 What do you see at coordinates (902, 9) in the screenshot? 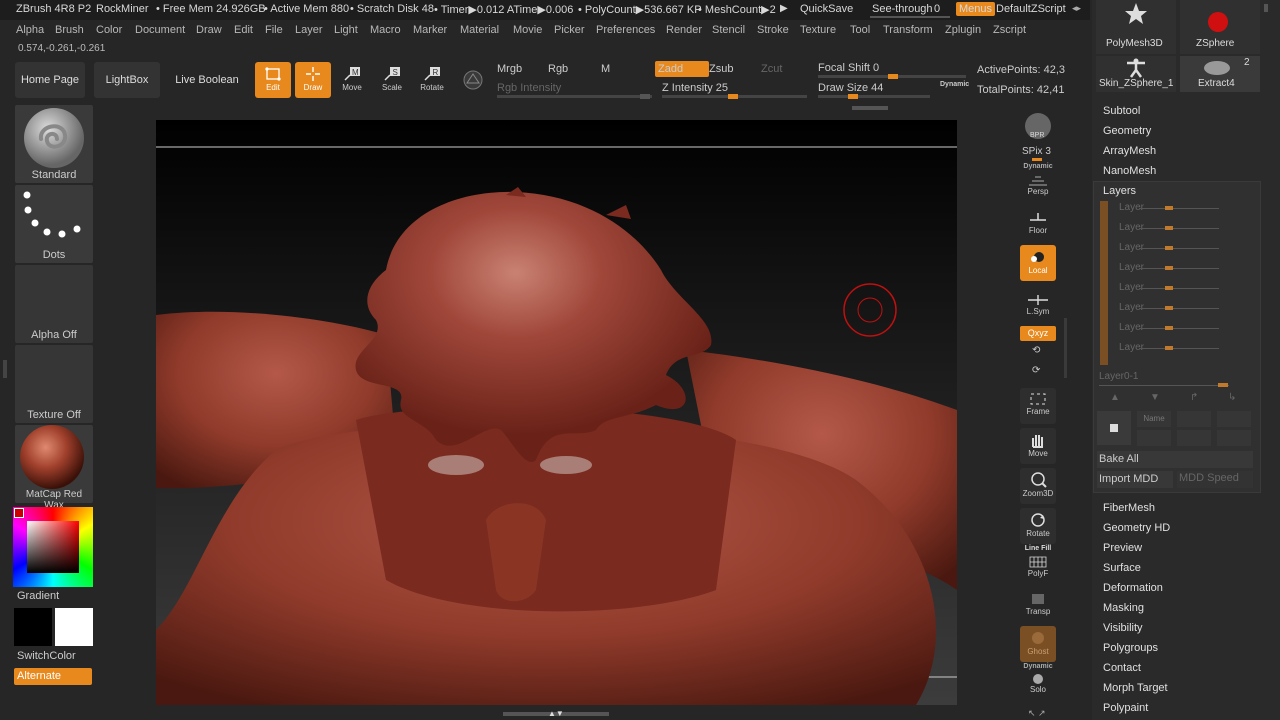
I see `see-through-slider: See-through` at bounding box center [902, 9].